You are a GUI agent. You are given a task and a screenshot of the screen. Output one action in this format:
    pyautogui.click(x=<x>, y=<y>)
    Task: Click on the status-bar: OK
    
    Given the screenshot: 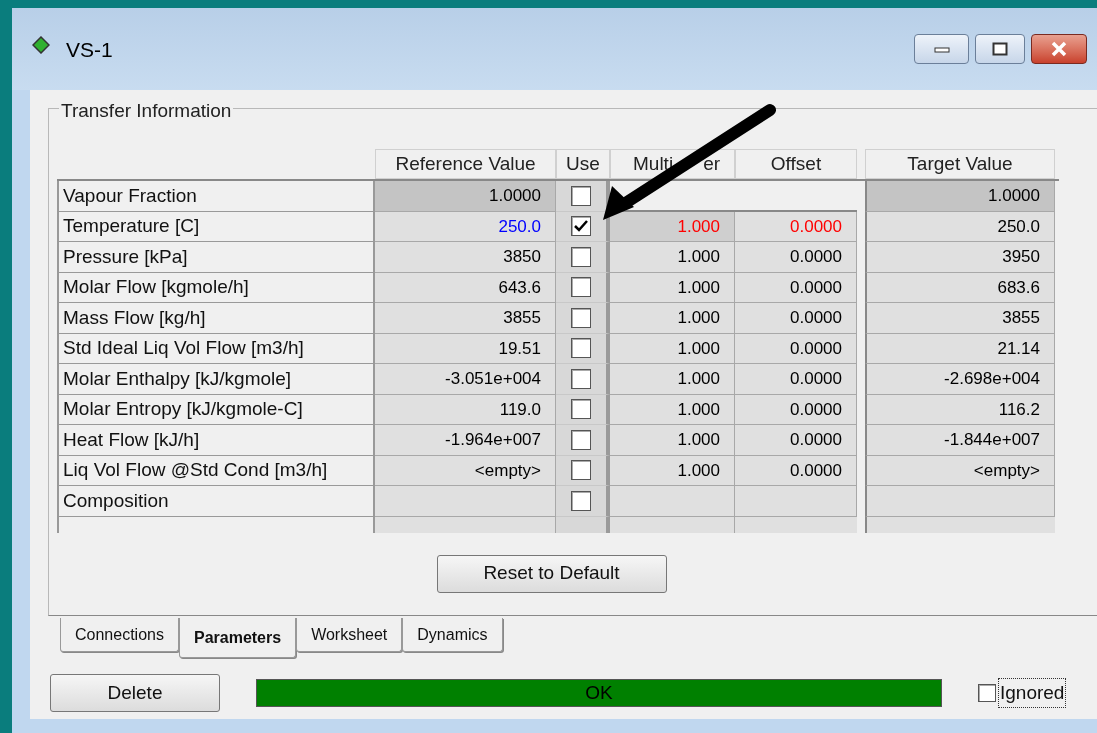 What is the action you would take?
    pyautogui.click(x=599, y=693)
    